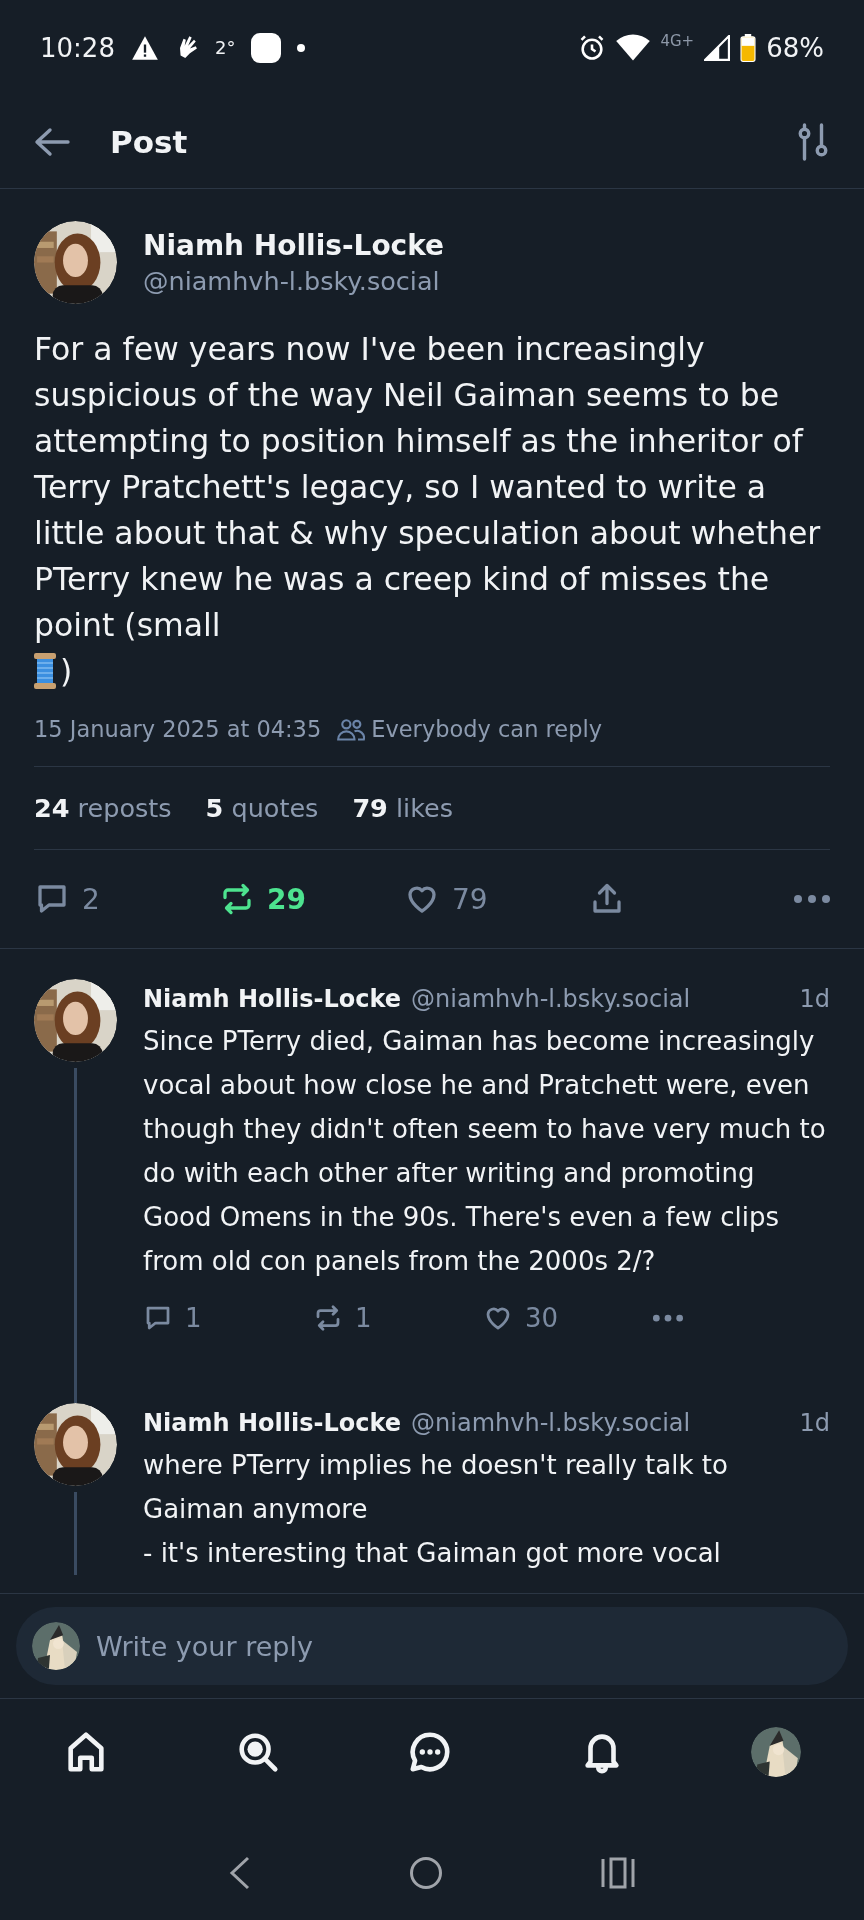 This screenshot has width=864, height=1920. I want to click on profile-avatar, so click(776, 1752).